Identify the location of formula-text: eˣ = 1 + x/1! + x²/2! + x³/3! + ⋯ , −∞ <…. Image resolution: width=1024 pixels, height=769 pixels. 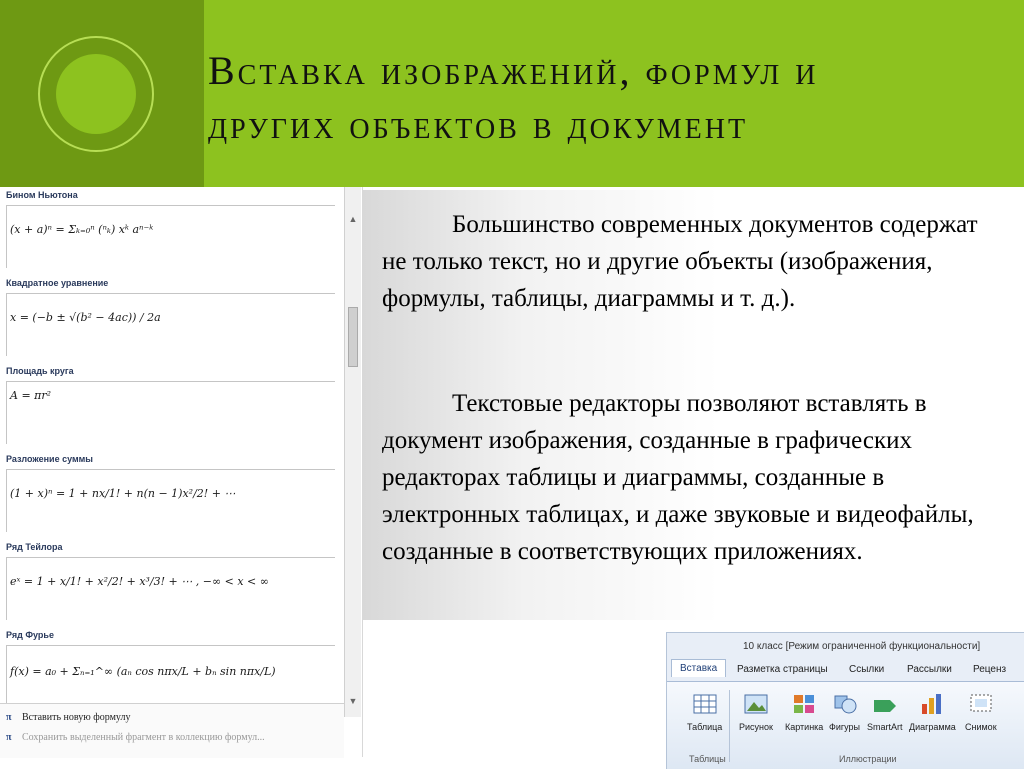
(139, 581).